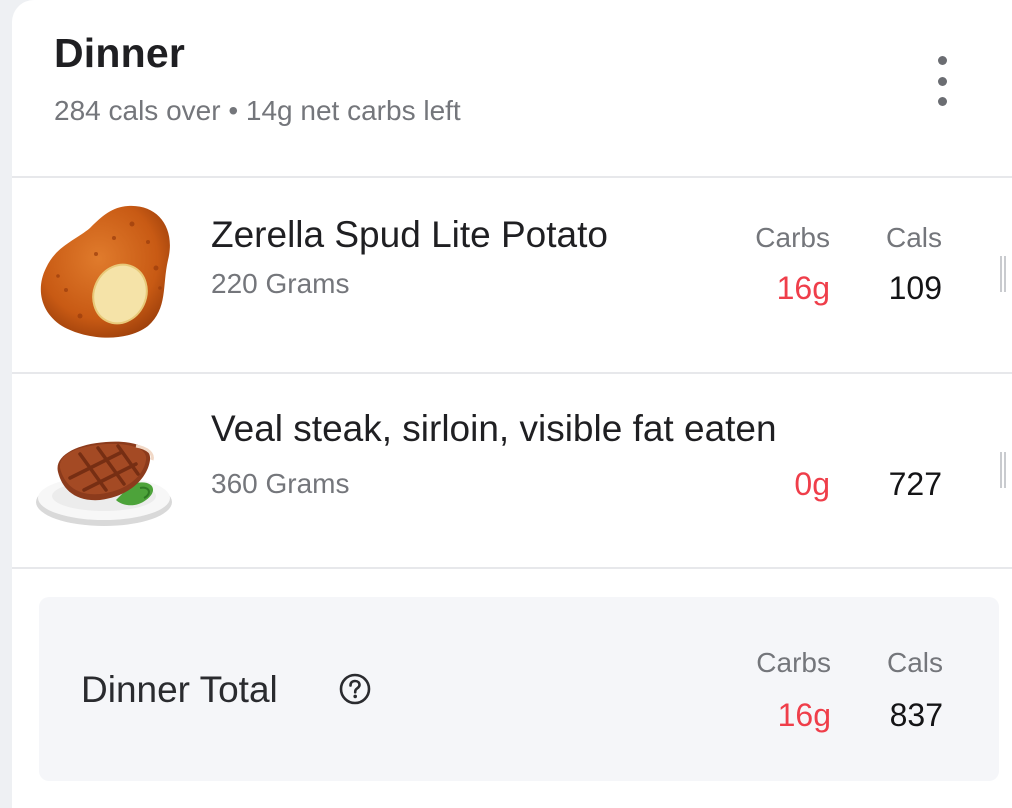  Describe the element at coordinates (104, 483) in the screenshot. I see `steak-icon` at that location.